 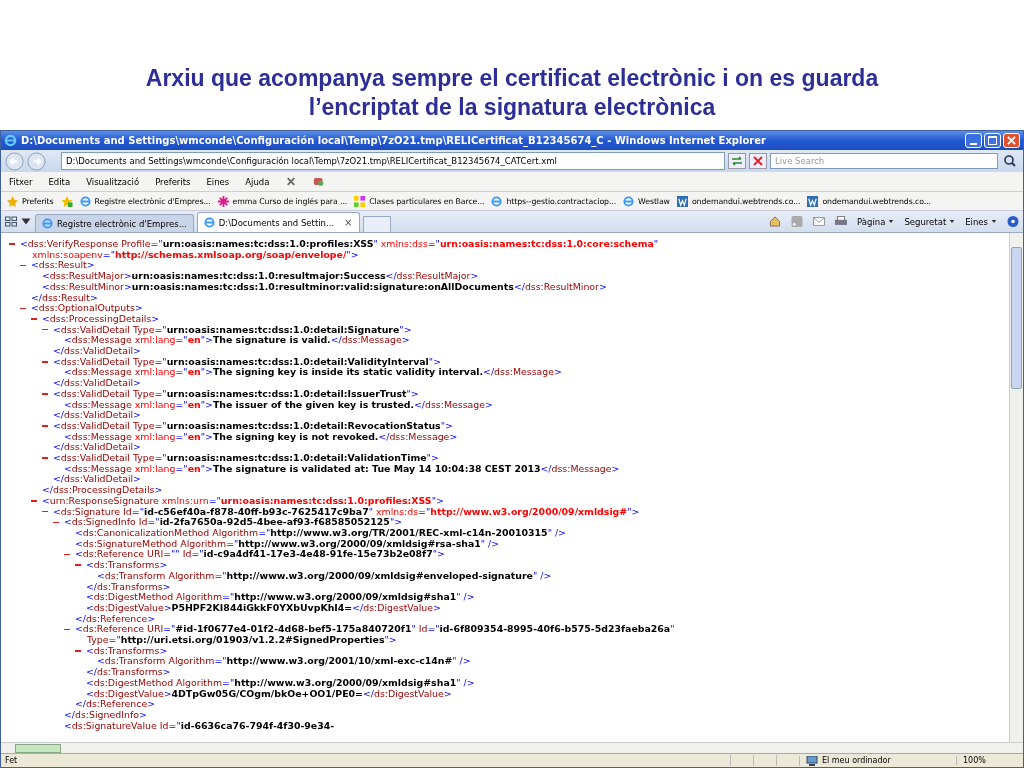 What do you see at coordinates (261, 437) in the screenshot?
I see `xml-line: <dss:Message xml:lang="en">The signing key is not revoked.</dss:Message>` at bounding box center [261, 437].